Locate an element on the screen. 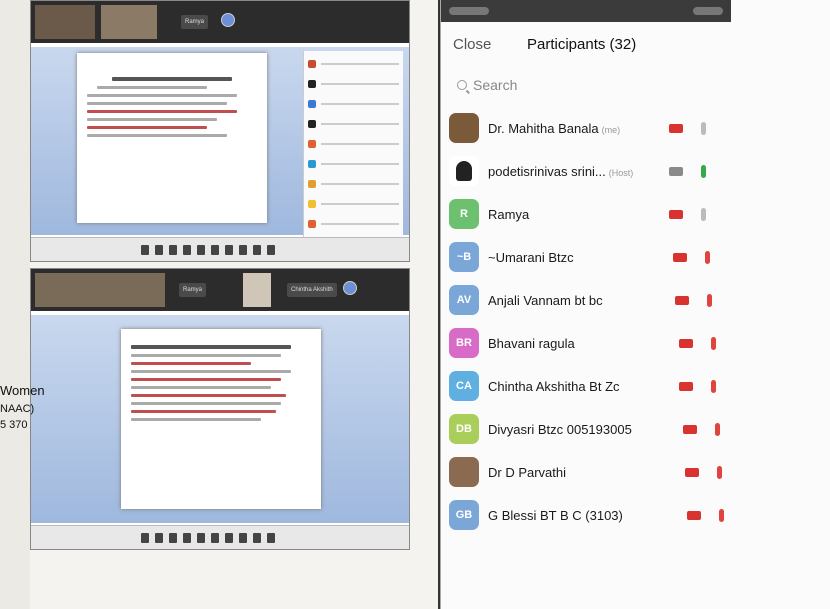  participant-name-text: Divyasri Btzc 005193005 is located at coordinates (560, 429).